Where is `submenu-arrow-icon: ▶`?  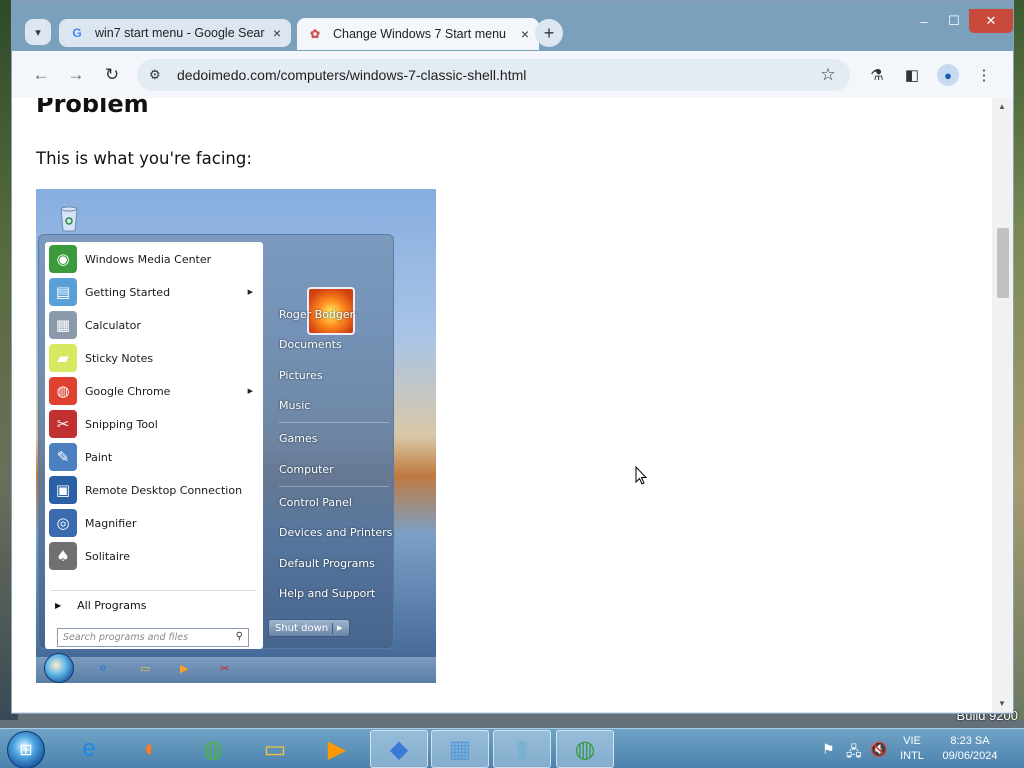 submenu-arrow-icon: ▶ is located at coordinates (250, 391).